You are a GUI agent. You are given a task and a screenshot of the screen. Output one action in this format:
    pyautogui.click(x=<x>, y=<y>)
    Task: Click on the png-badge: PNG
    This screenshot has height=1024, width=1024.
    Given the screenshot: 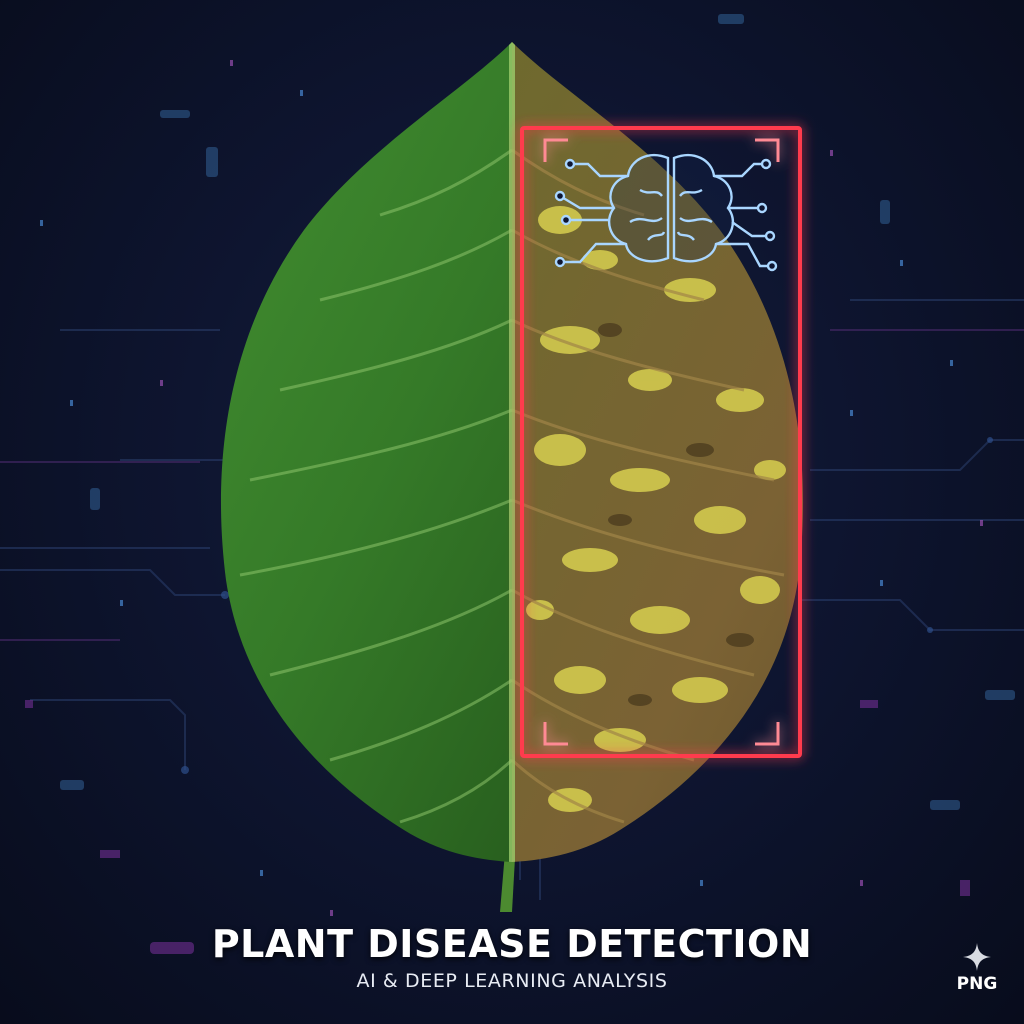 What is the action you would take?
    pyautogui.click(x=977, y=975)
    